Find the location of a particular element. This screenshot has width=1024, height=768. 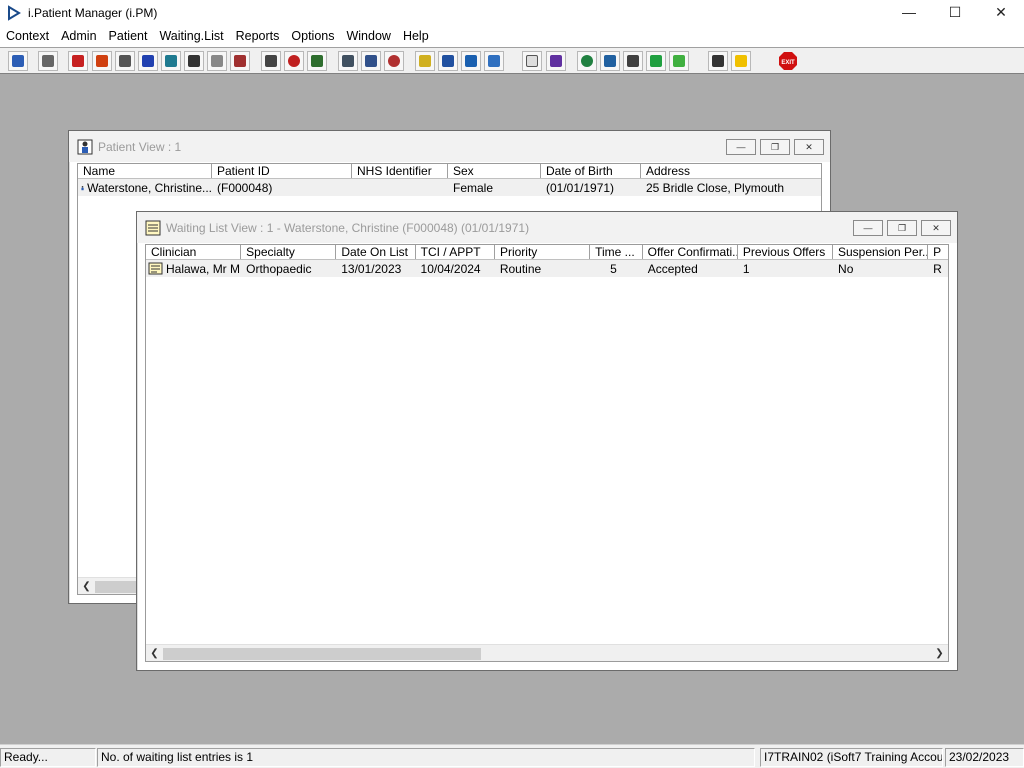

doctor-icon is located at coordinates (171, 61).